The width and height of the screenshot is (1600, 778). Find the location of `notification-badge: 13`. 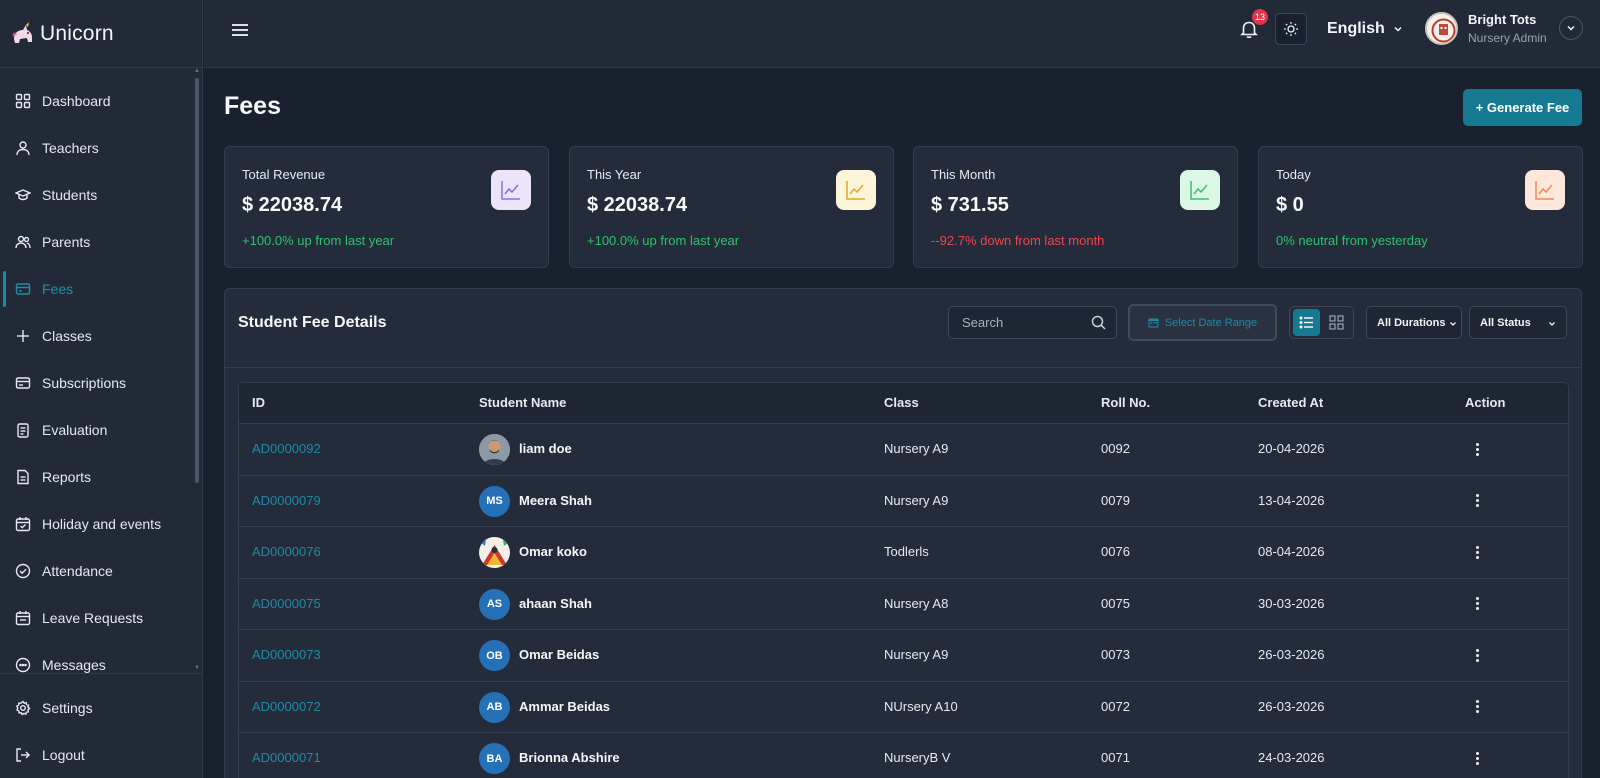

notification-badge: 13 is located at coordinates (1260, 17).